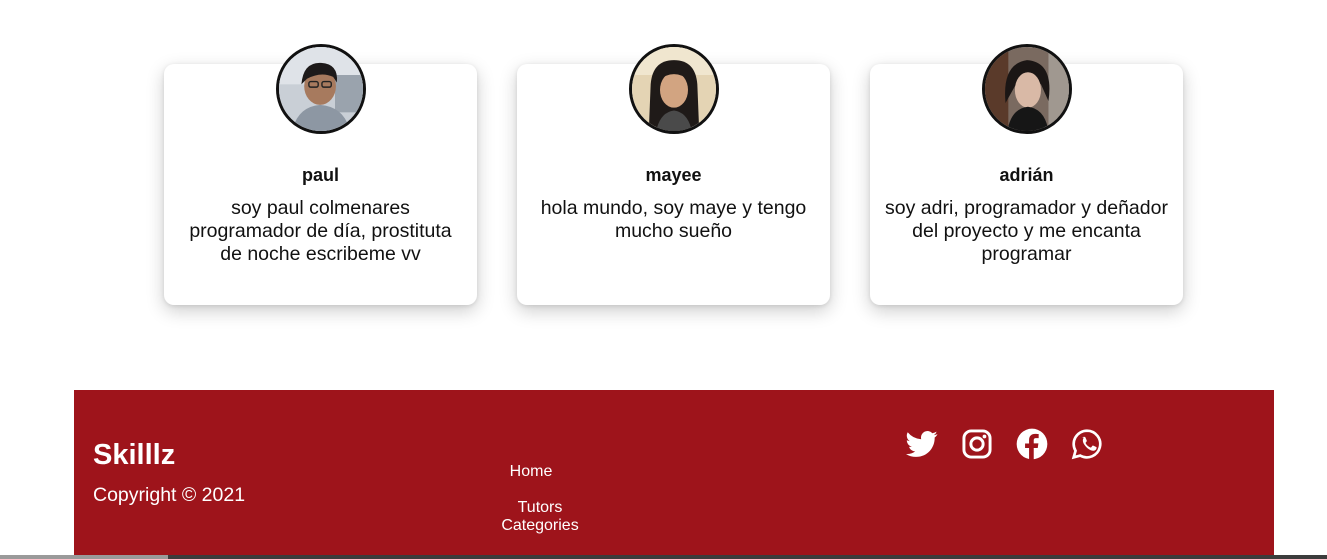 The width and height of the screenshot is (1327, 559). I want to click on footer-brand: Skilllz, so click(134, 455).